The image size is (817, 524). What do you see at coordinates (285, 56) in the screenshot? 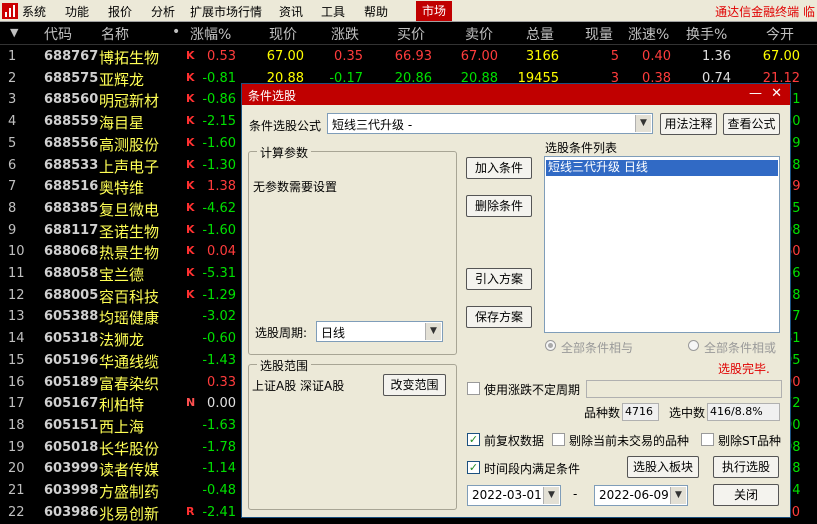
I see `cell-price: 67.00` at bounding box center [285, 56].